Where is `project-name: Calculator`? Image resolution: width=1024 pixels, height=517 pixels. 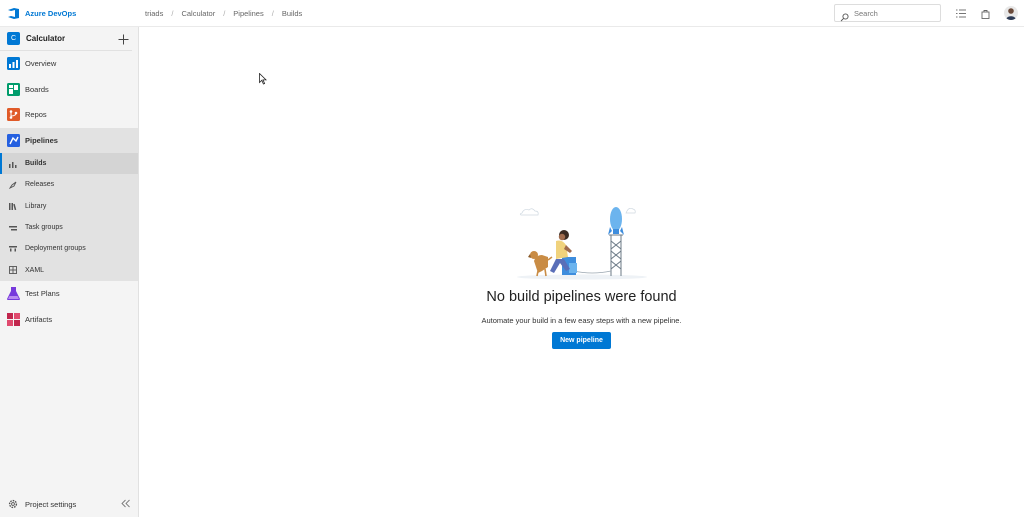 project-name: Calculator is located at coordinates (46, 38).